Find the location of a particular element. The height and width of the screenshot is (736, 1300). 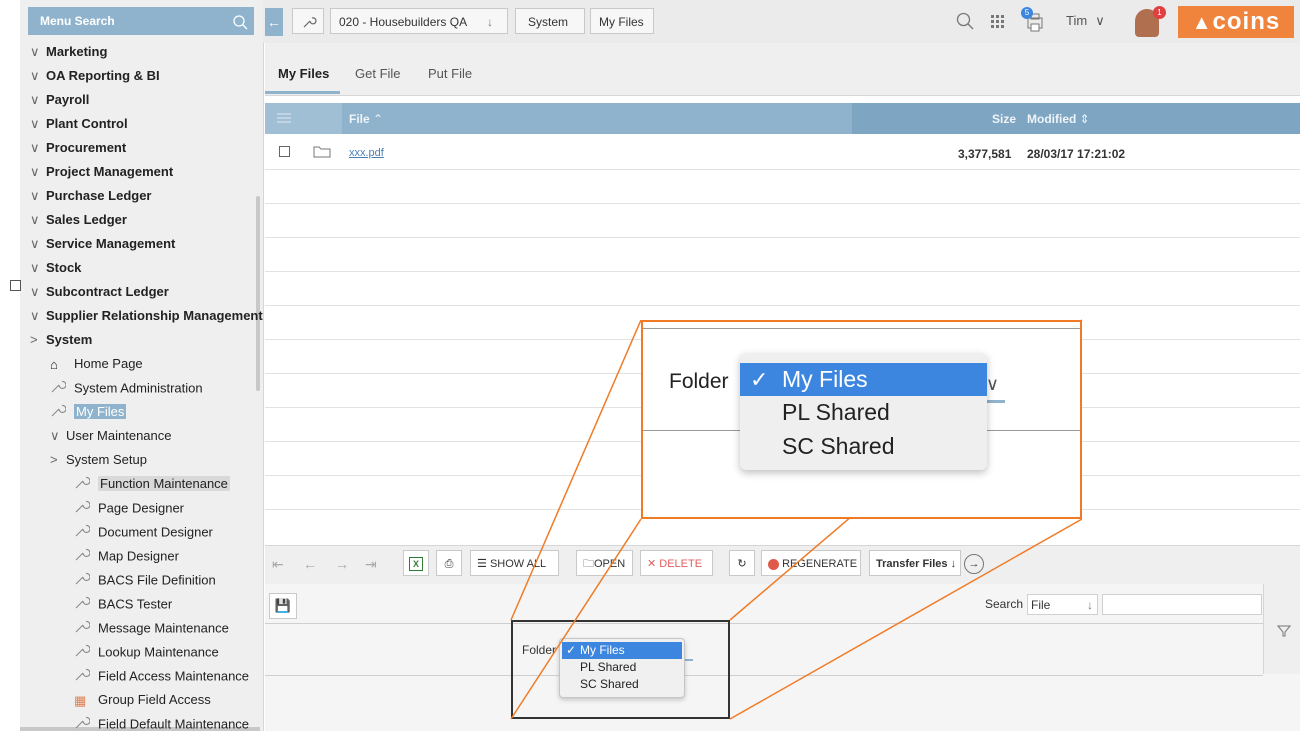

sidebar-item-purchase-ledger: ∨ Purchase Ledger is located at coordinates (91, 196).